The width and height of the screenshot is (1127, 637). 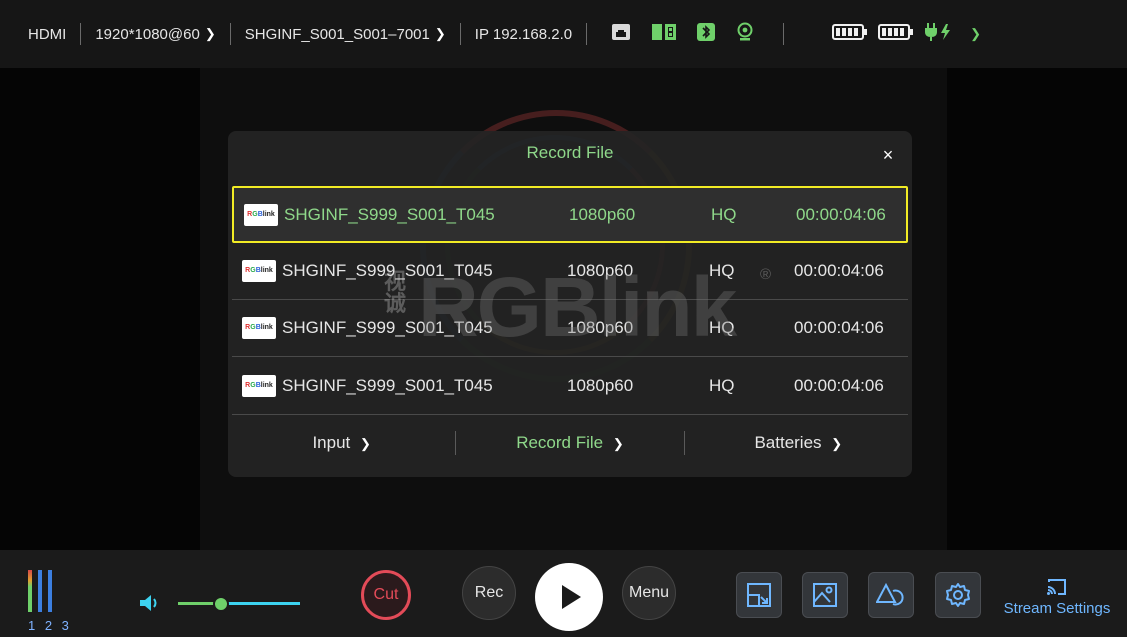 What do you see at coordinates (941, 34) in the screenshot?
I see `power-plug-icon` at bounding box center [941, 34].